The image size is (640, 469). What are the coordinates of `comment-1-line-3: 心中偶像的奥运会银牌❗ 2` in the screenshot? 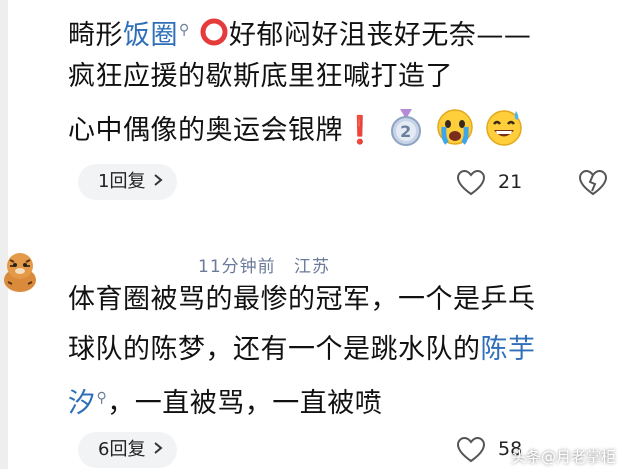 It's located at (296, 131).